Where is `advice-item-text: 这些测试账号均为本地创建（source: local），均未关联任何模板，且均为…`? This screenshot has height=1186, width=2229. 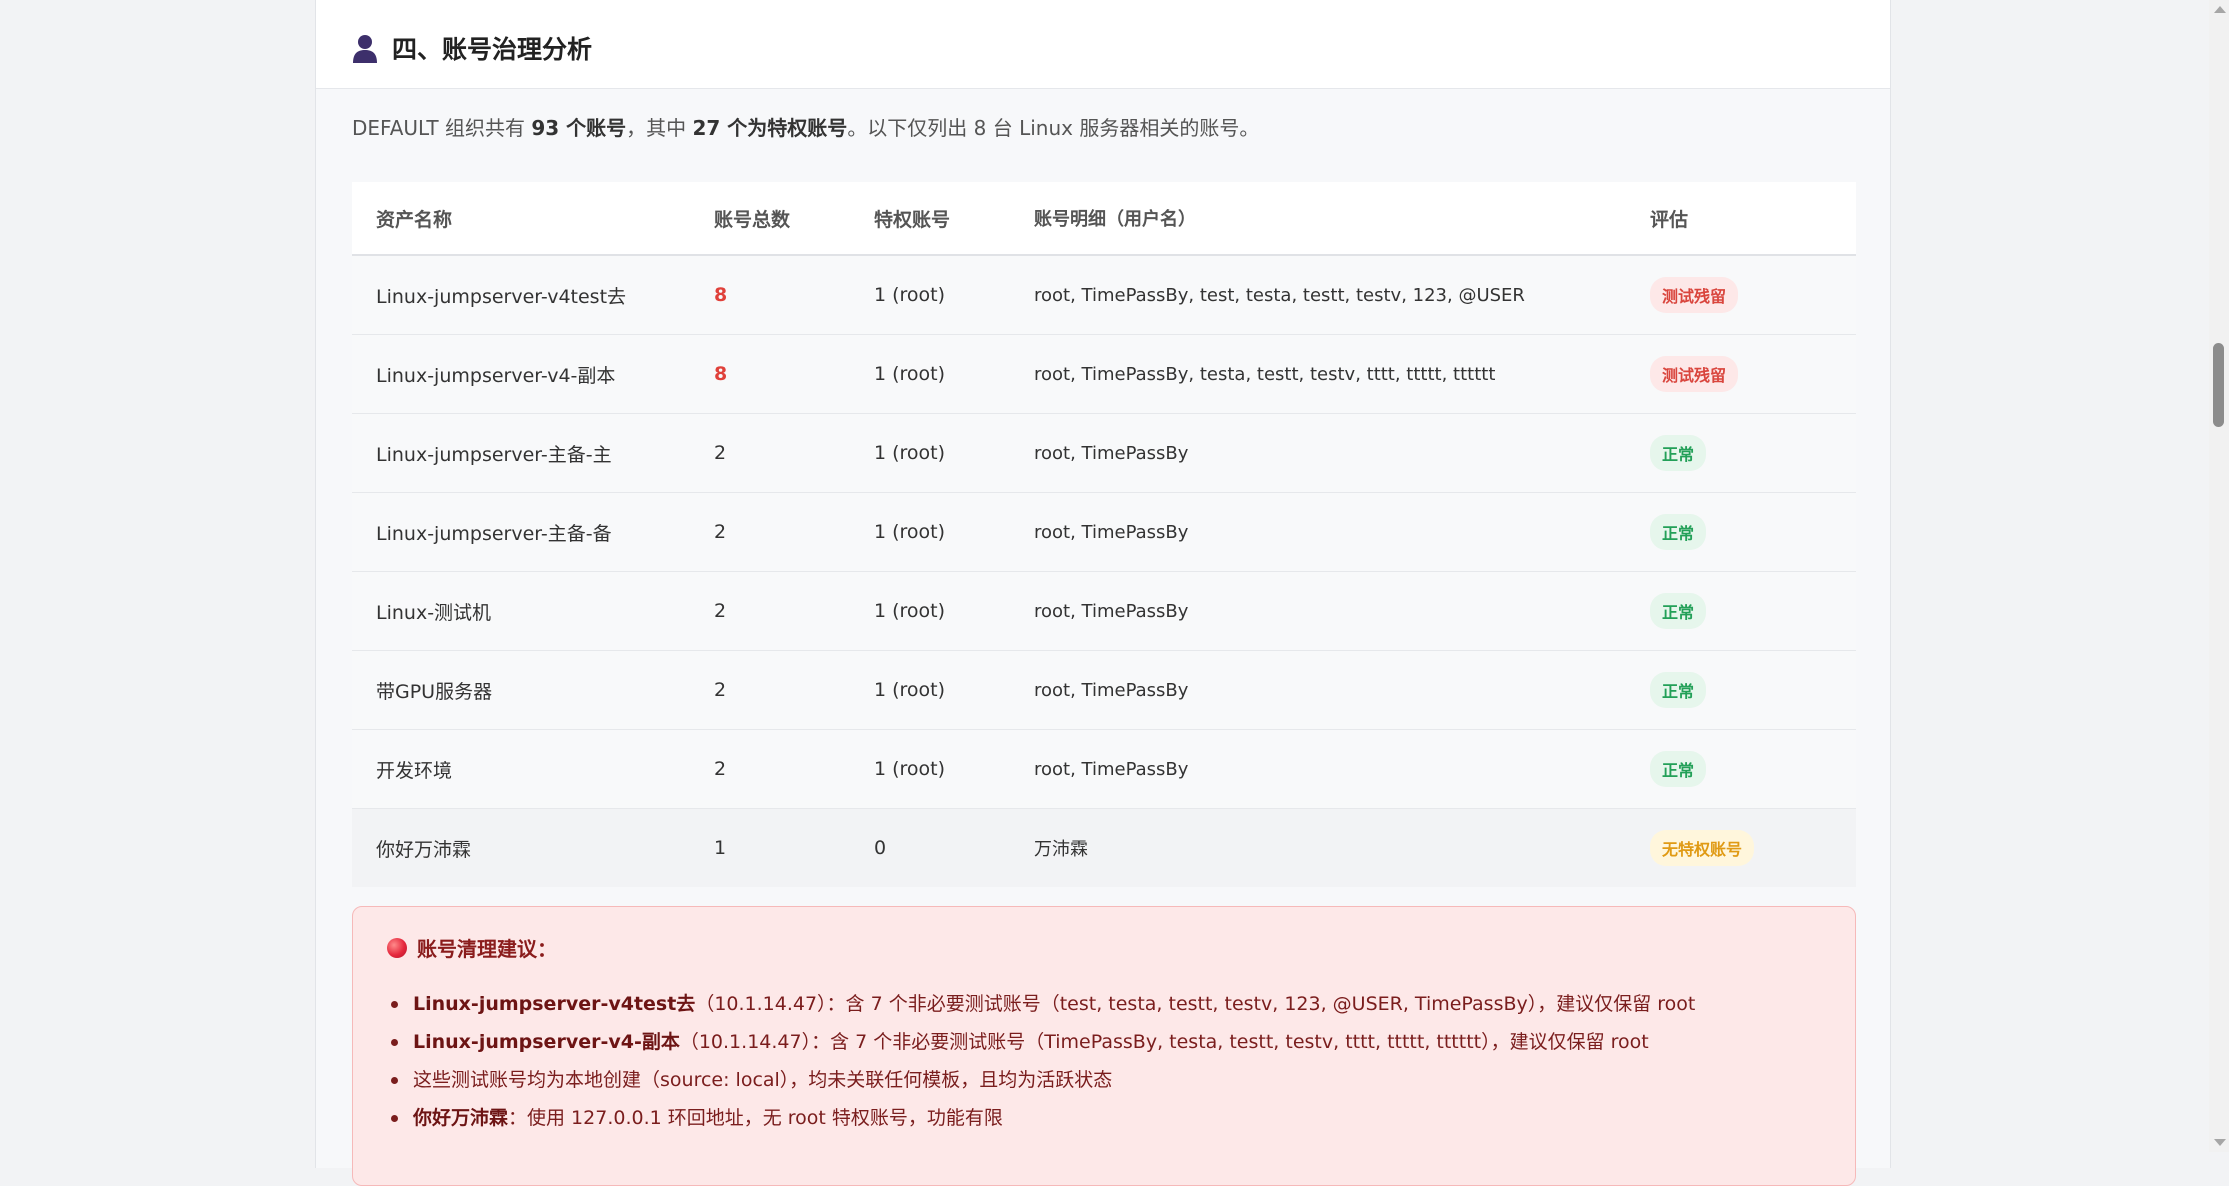
advice-item-text: 这些测试账号均为本地创建（source: local），均未关联任何模板，且均为… is located at coordinates (763, 1080).